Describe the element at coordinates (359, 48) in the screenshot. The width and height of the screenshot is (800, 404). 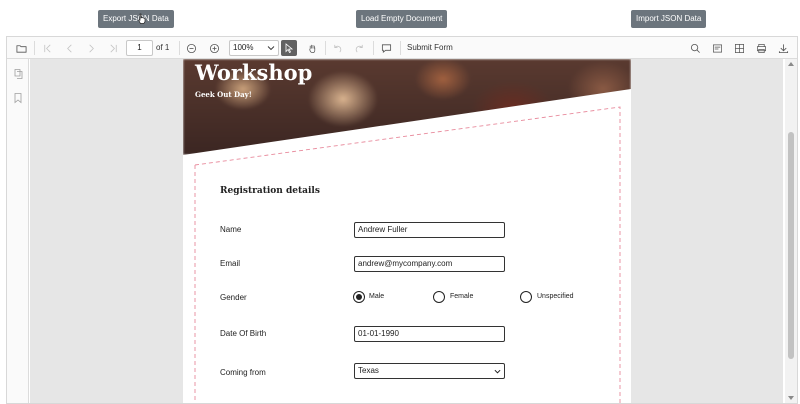
I see `redo-icon` at that location.